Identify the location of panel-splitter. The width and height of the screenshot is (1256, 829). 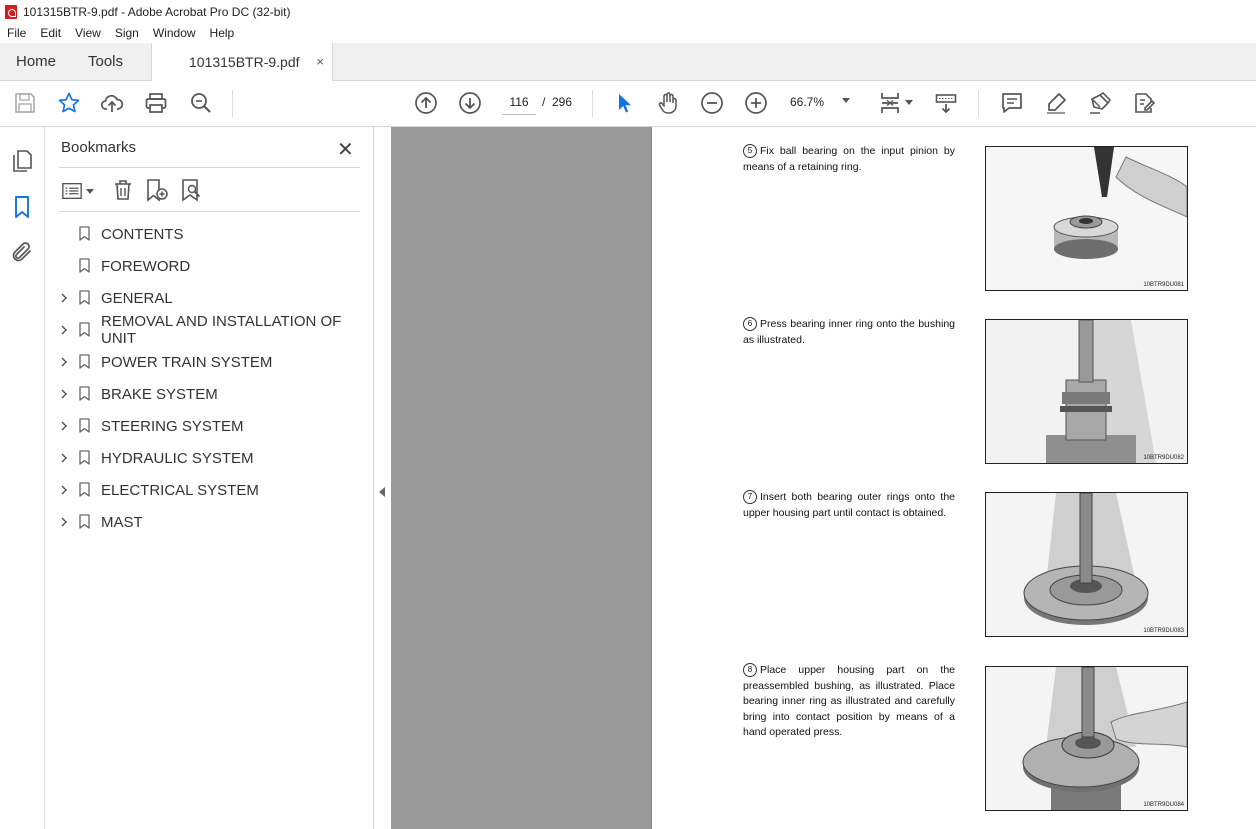
(382, 478).